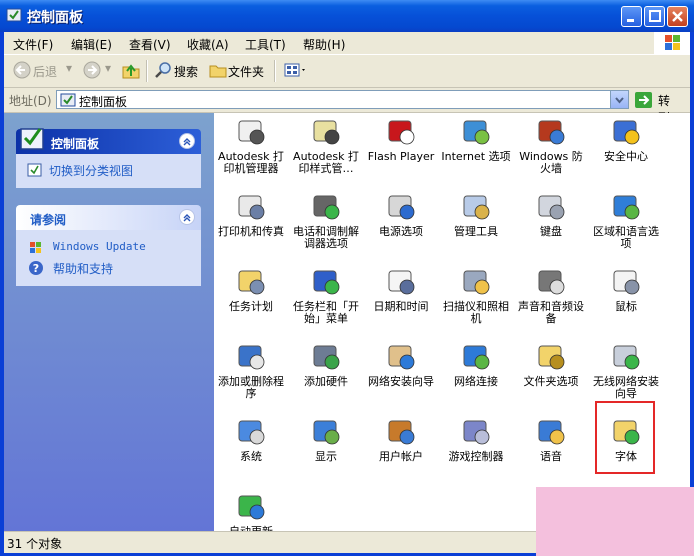 The height and width of the screenshot is (556, 694). I want to click on item-label: Windows 防火墙, so click(551, 162).